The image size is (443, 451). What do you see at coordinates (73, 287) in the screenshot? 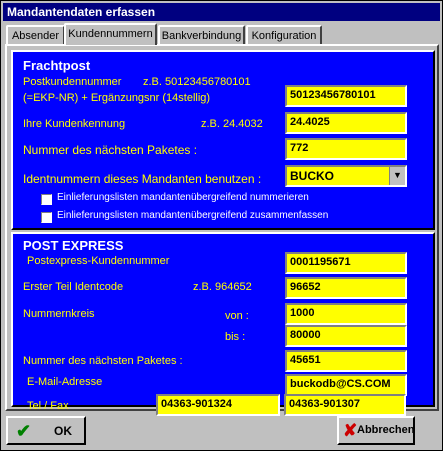
I see `identcode-label: Erster Teil Identcode` at bounding box center [73, 287].